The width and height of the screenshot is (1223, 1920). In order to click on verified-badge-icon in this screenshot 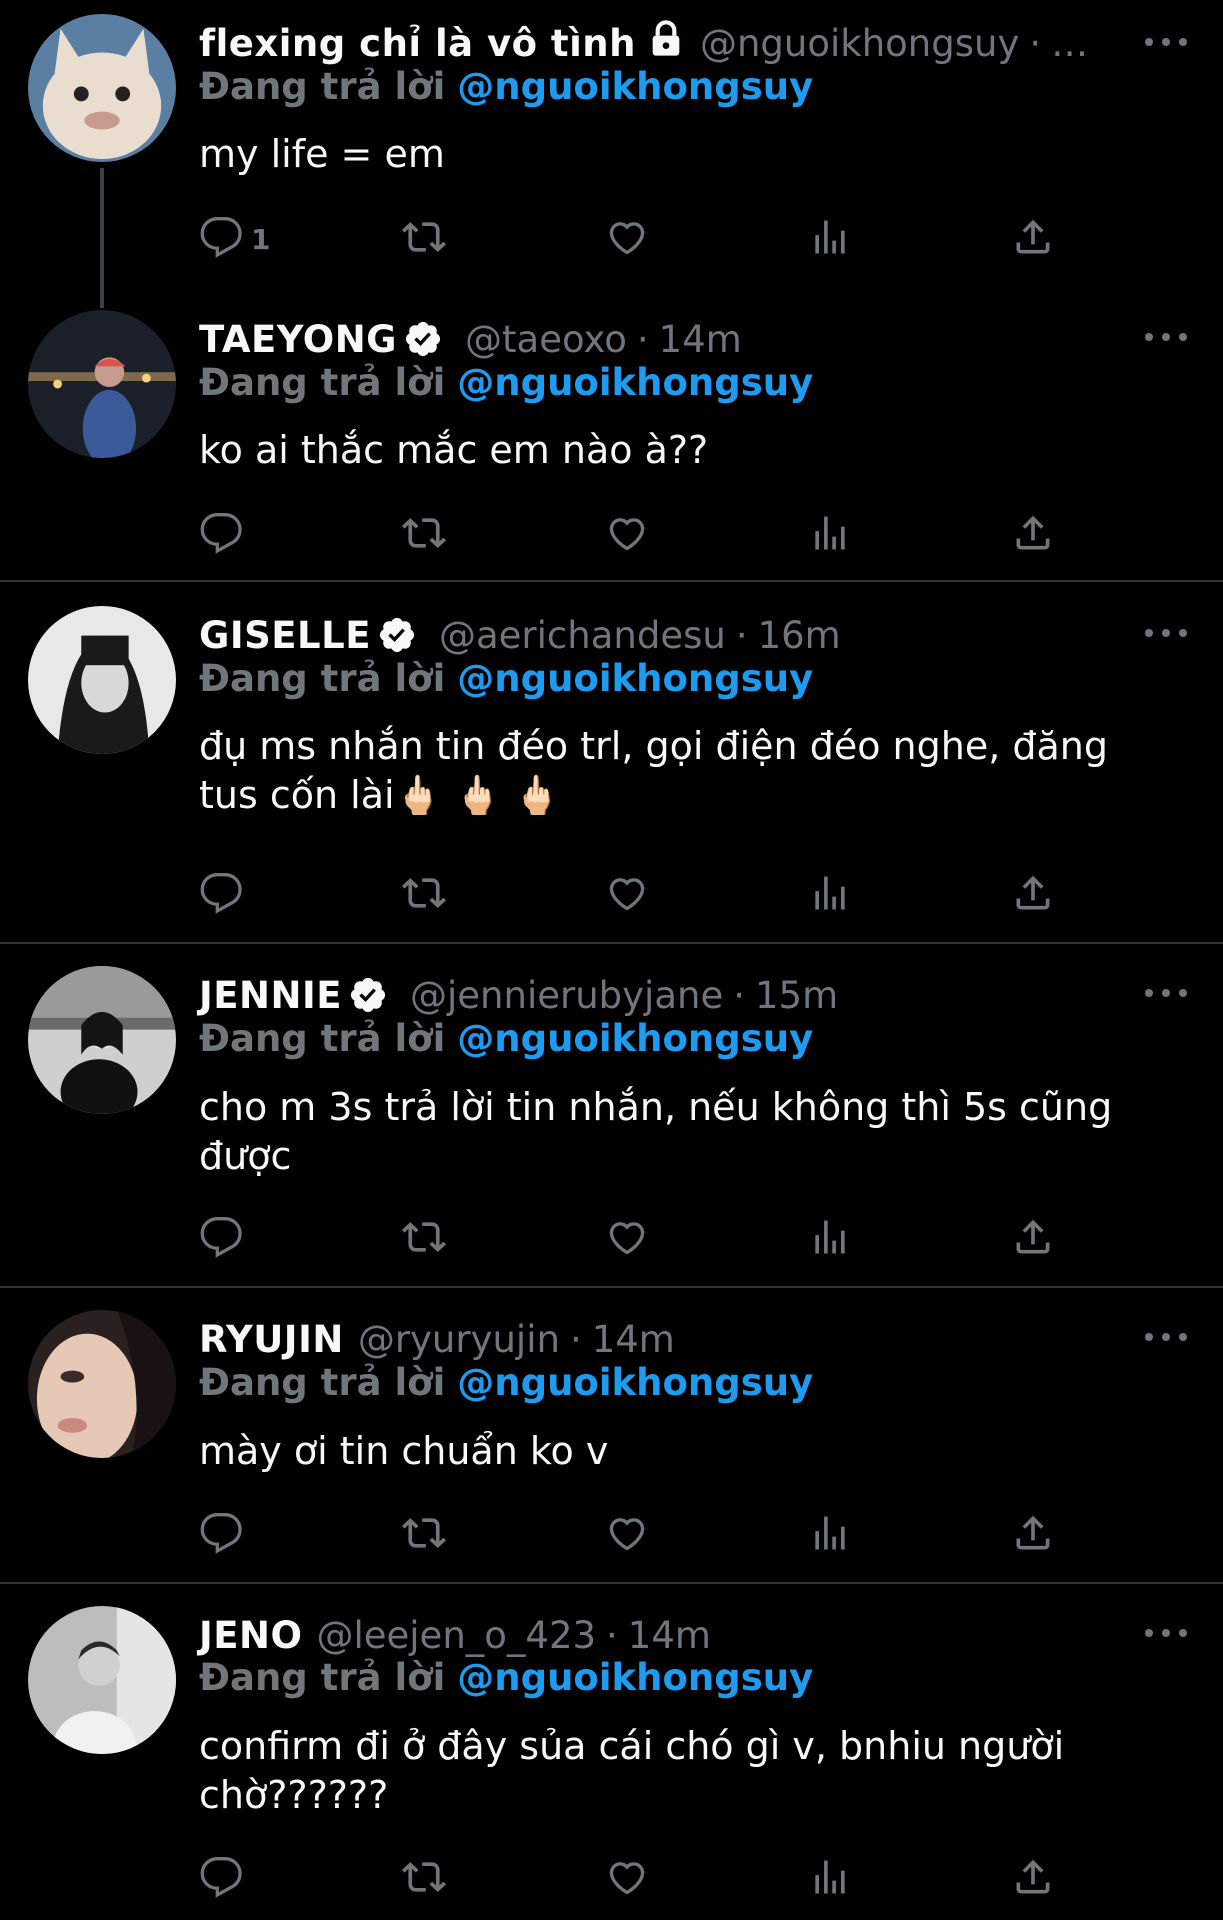, I will do `click(397, 635)`.